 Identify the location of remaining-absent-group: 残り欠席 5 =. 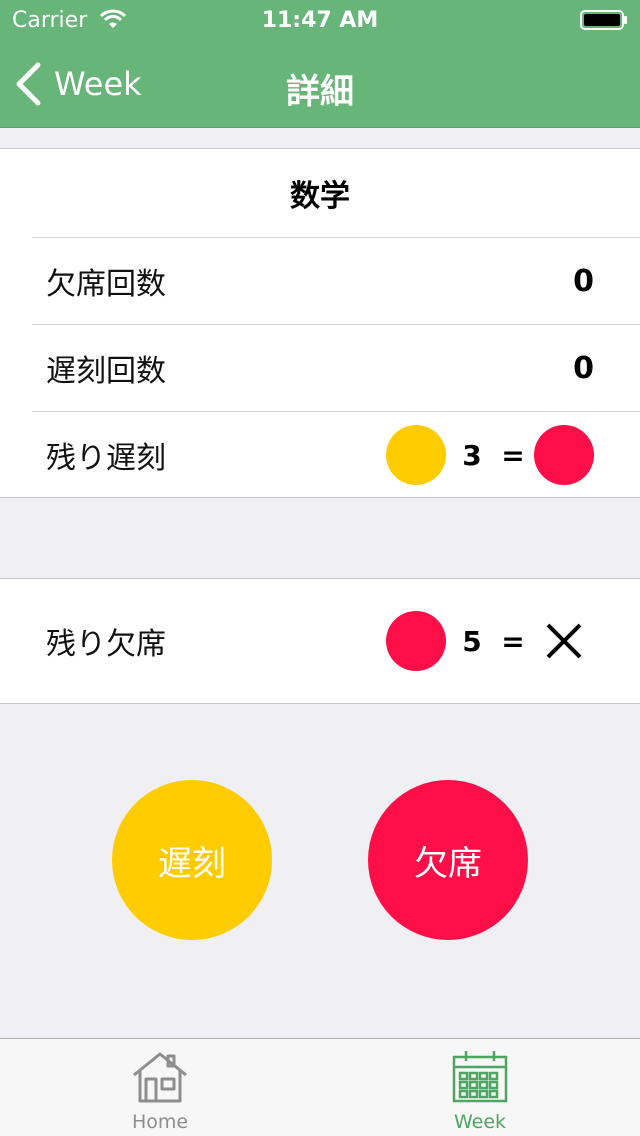
(320, 641).